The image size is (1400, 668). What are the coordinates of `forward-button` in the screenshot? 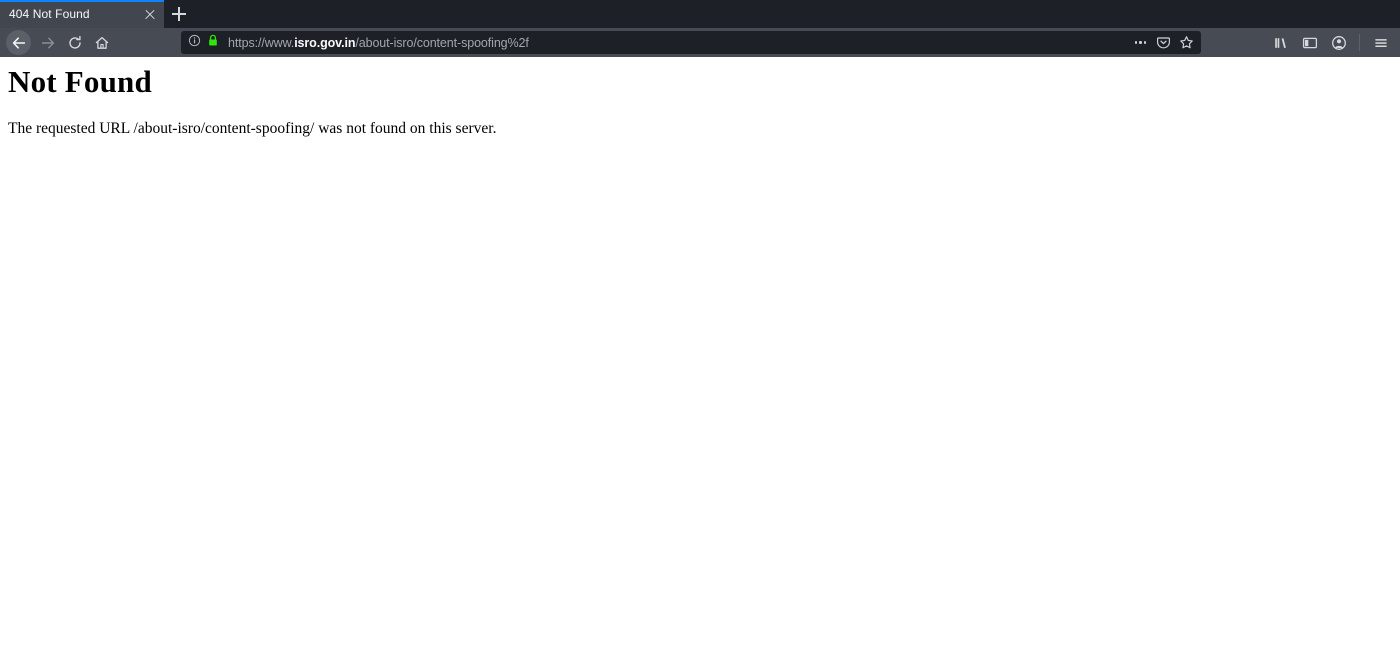 It's located at (47, 42).